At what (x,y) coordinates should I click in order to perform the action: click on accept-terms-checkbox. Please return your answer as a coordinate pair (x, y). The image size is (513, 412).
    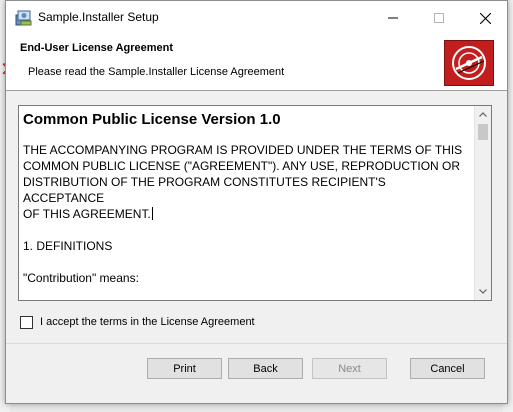
    Looking at the image, I should click on (26, 322).